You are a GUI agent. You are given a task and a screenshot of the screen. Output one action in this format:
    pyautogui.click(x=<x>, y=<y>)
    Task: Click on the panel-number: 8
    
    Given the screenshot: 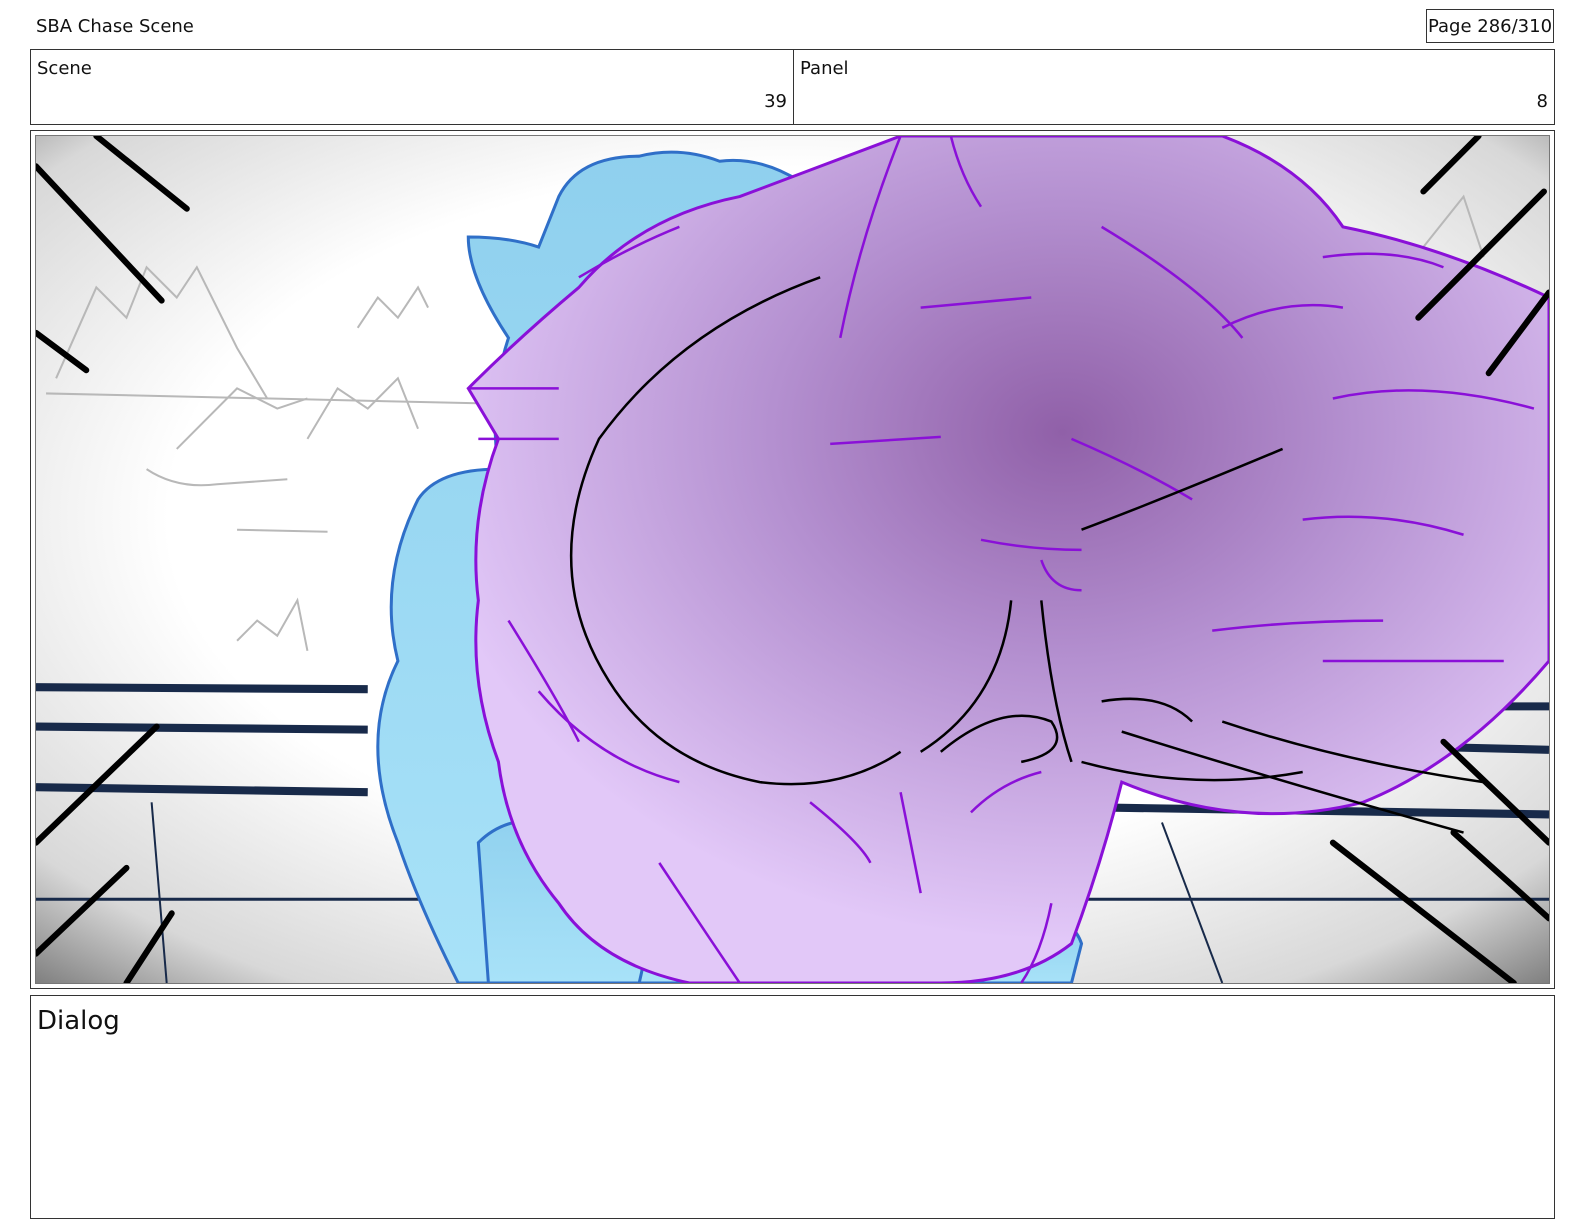 What is the action you would take?
    pyautogui.click(x=1542, y=101)
    